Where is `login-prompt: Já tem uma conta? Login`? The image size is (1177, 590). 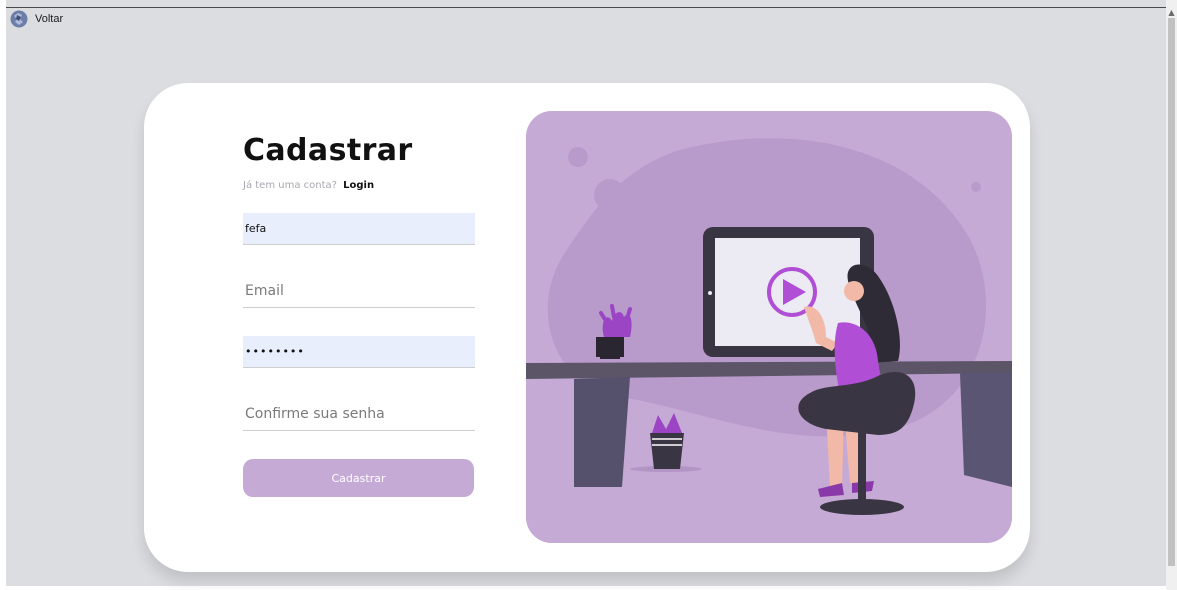
login-prompt: Já tem uma conta? Login is located at coordinates (308, 185).